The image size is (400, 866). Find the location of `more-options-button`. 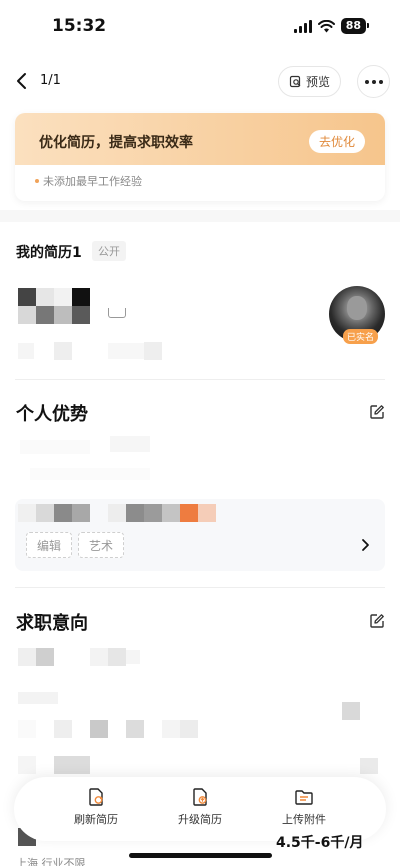

more-options-button is located at coordinates (373, 81).